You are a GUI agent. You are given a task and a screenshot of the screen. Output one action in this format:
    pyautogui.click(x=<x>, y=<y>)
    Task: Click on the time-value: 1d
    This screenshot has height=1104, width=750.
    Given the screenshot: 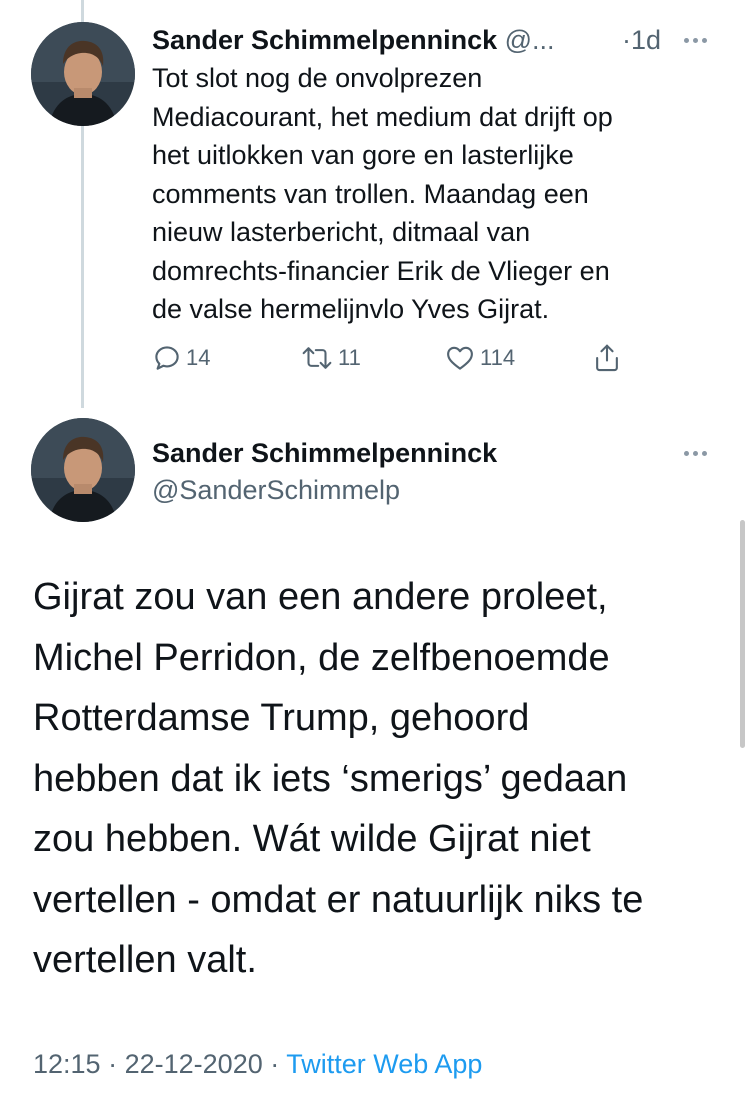 What is the action you would take?
    pyautogui.click(x=646, y=40)
    